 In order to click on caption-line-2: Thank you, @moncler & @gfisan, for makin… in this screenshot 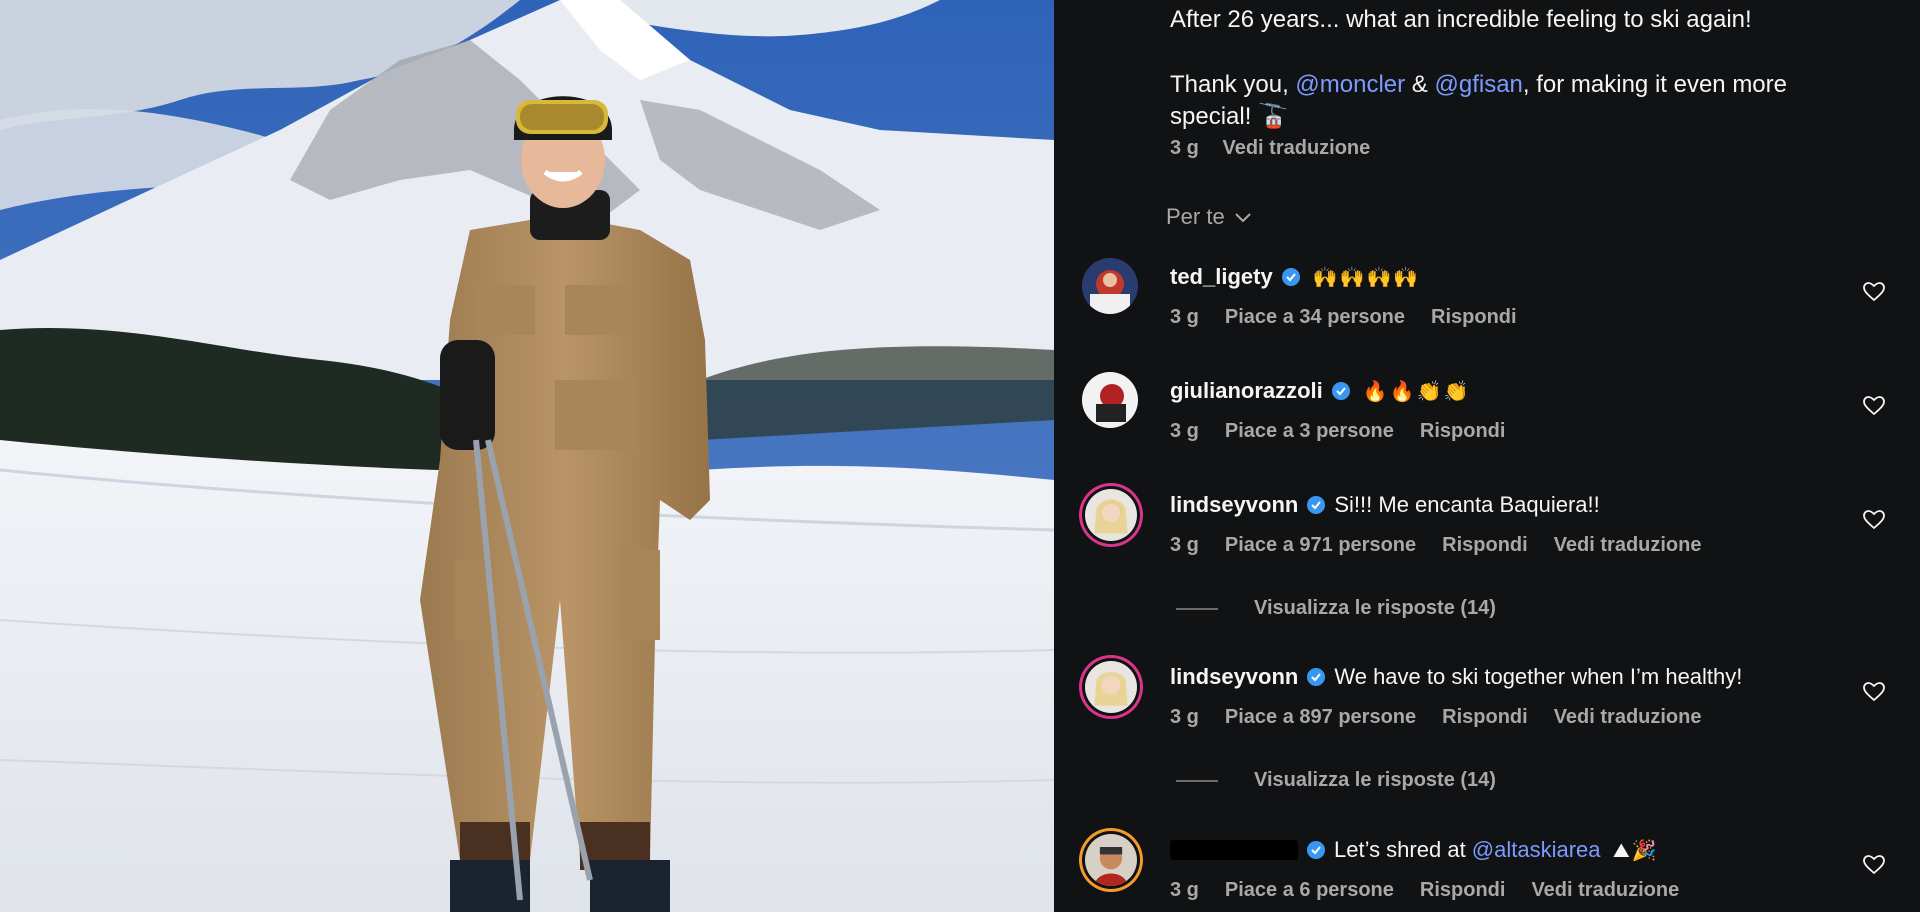, I will do `click(1478, 84)`.